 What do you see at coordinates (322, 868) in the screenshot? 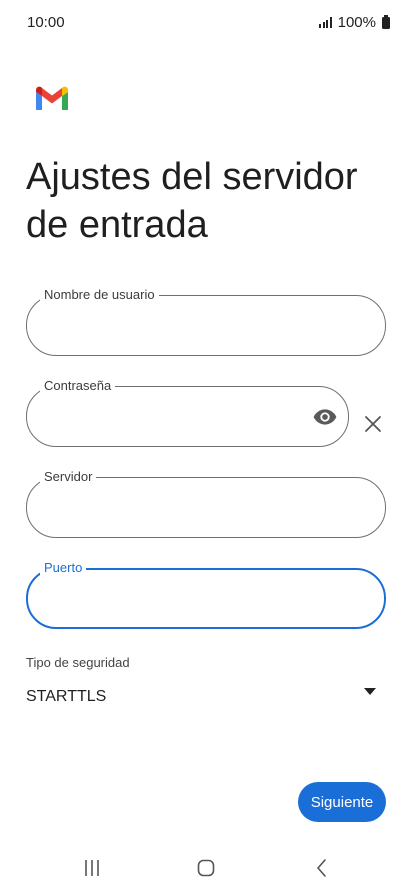
I see `back-icon` at bounding box center [322, 868].